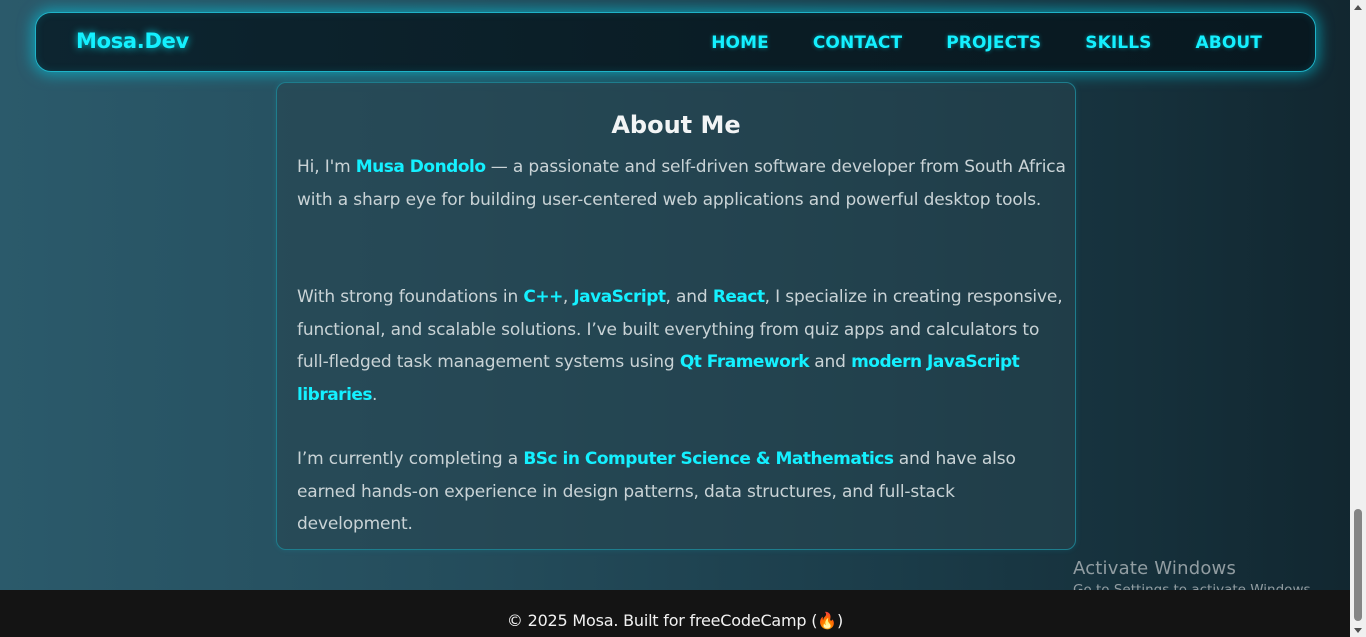  What do you see at coordinates (676, 125) in the screenshot?
I see `about-title: About Me` at bounding box center [676, 125].